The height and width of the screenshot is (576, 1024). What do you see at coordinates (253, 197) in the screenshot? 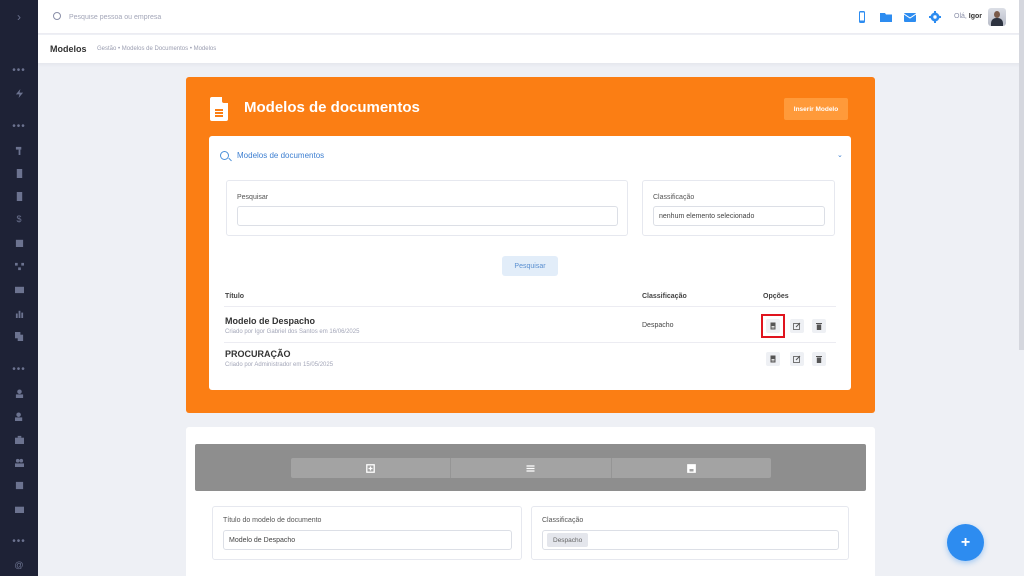
I see `search-field-label: Pesquisar` at bounding box center [253, 197].